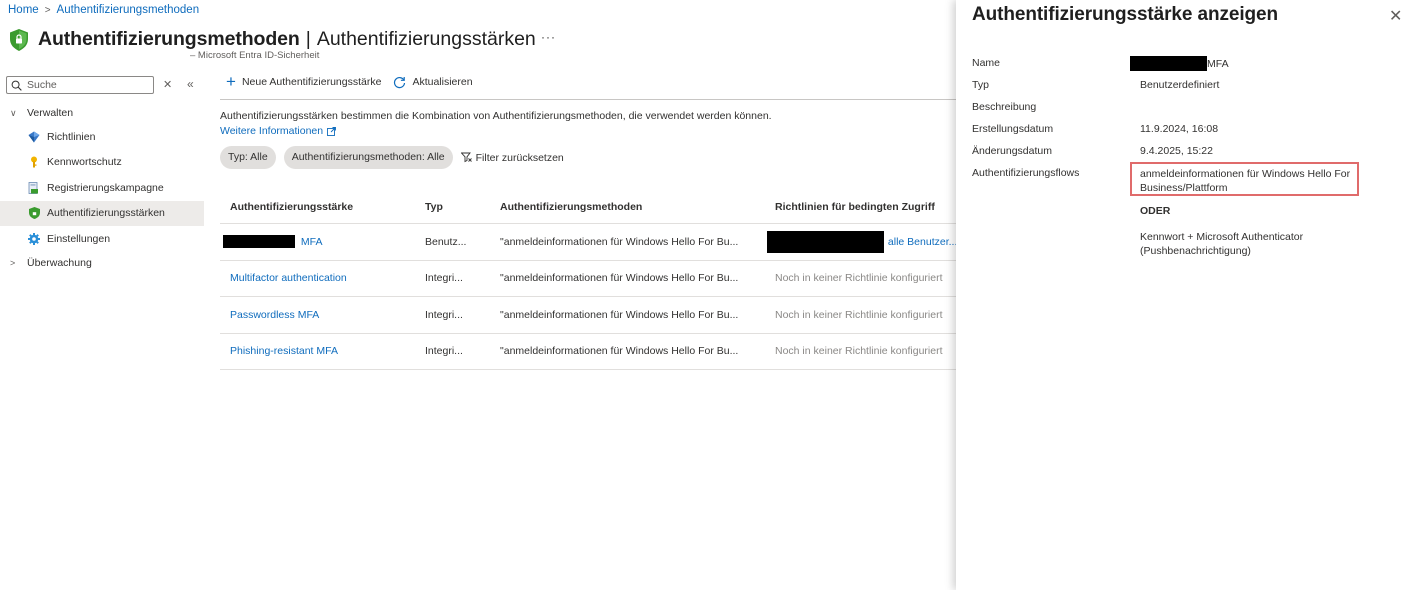 The image size is (1417, 590). Describe the element at coordinates (190, 84) in the screenshot. I see `collapse-sidebar-icon: «` at that location.